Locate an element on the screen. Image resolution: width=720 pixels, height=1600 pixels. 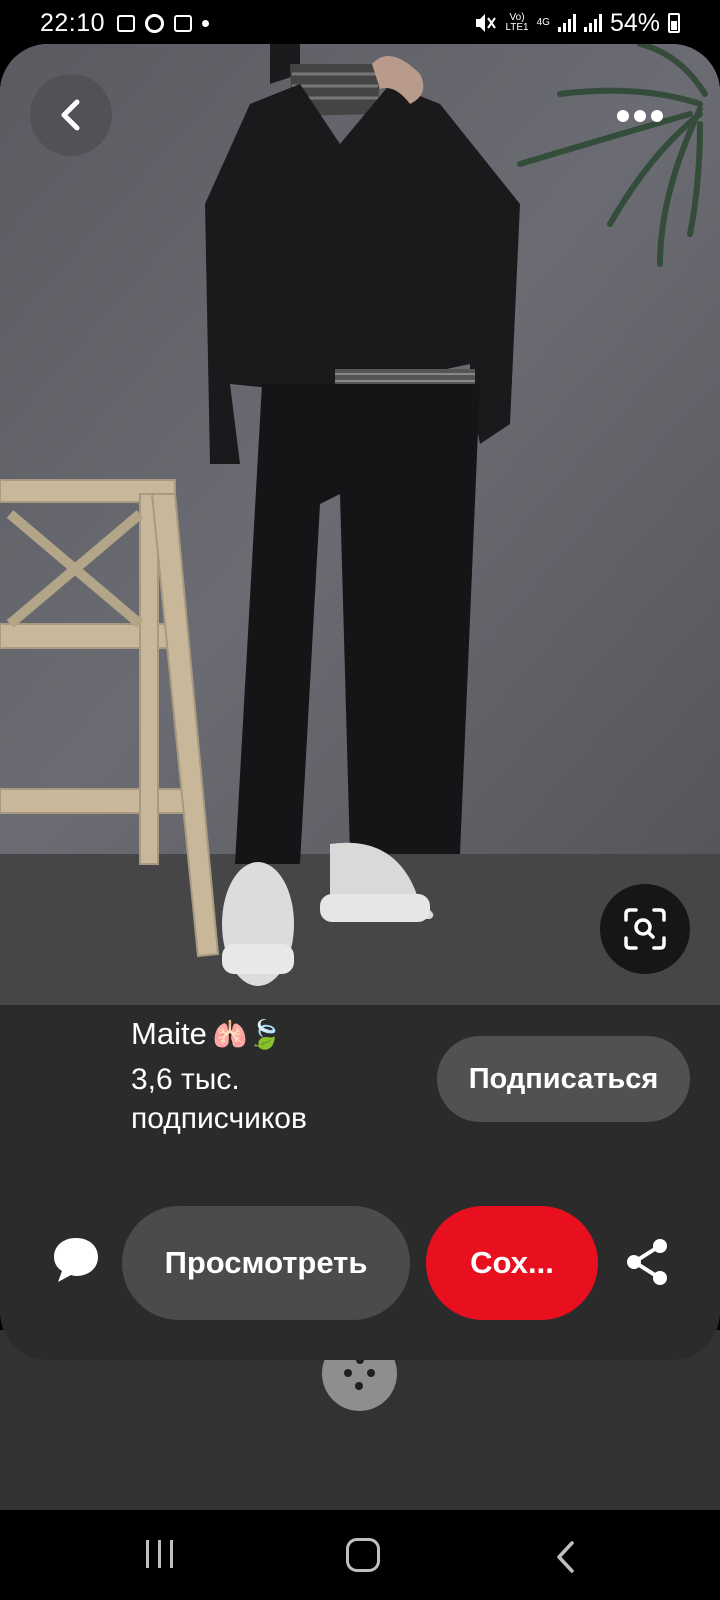
share-icon is located at coordinates (647, 1262).